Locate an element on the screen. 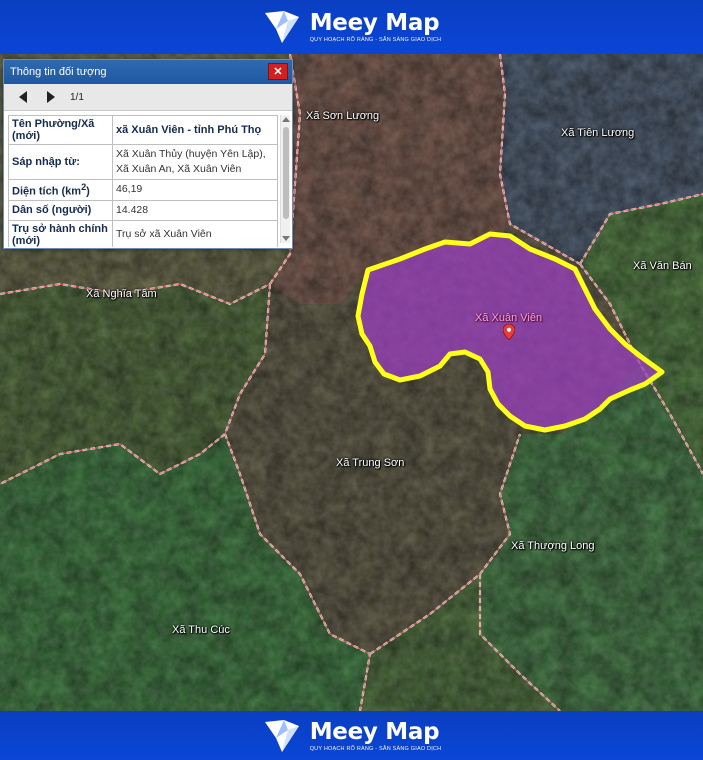 The width and height of the screenshot is (703, 760). row-key: Dân số (người) is located at coordinates (60, 210).